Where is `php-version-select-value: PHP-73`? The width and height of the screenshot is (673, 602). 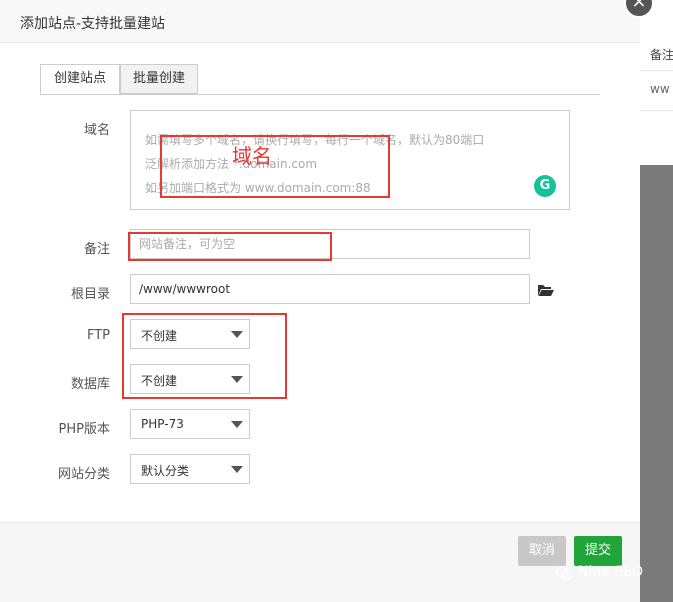
php-version-select-value: PHP-73 is located at coordinates (162, 424).